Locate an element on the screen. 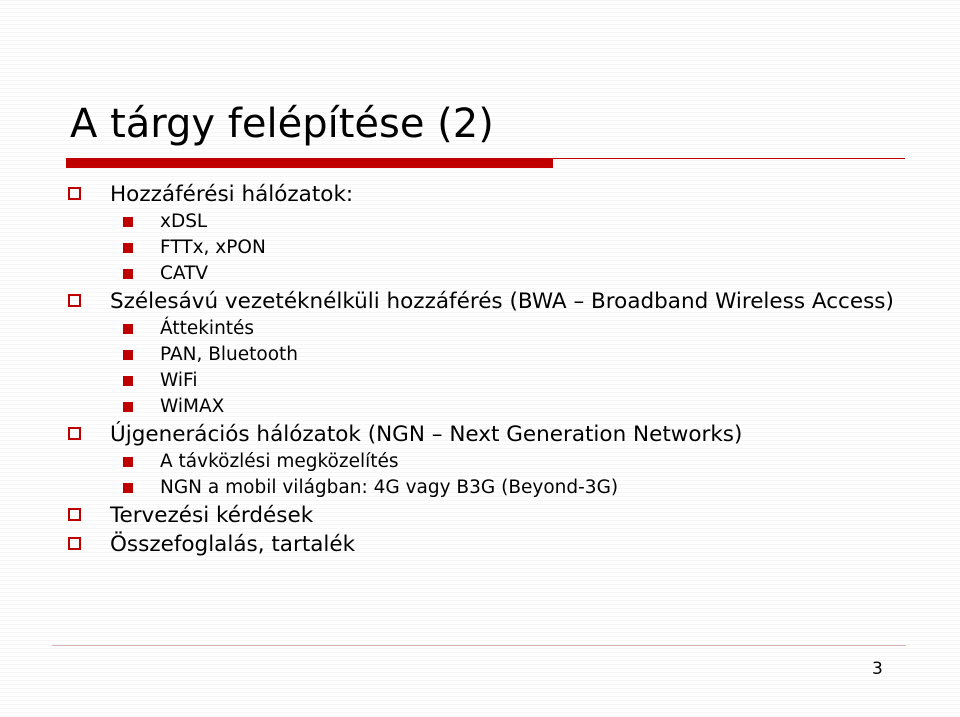  bullet-item-label: A távközlési megközelítés is located at coordinates (279, 461).